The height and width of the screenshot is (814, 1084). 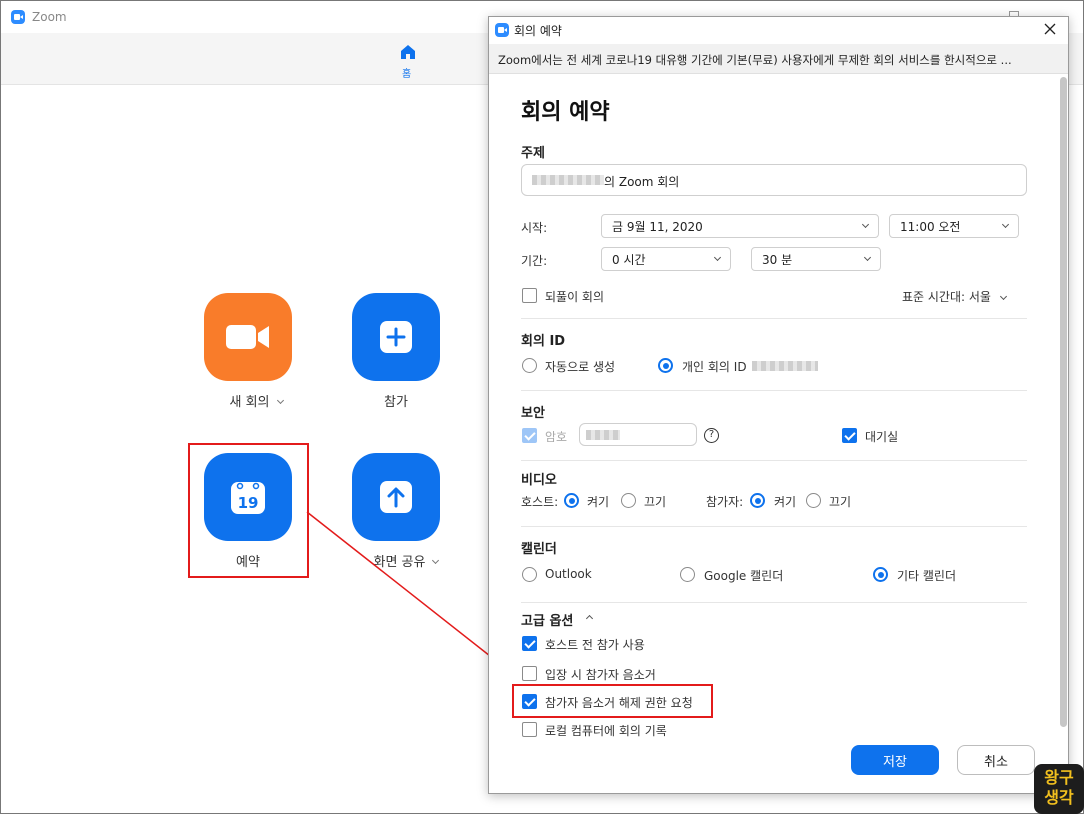 I want to click on participant-video-off-radio, so click(x=813, y=500).